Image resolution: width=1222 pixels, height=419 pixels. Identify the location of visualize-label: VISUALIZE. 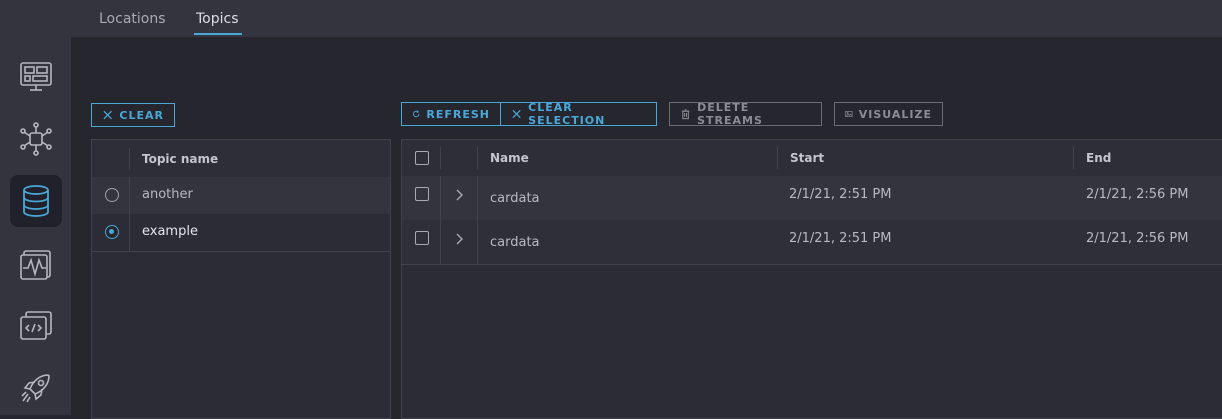
(895, 114).